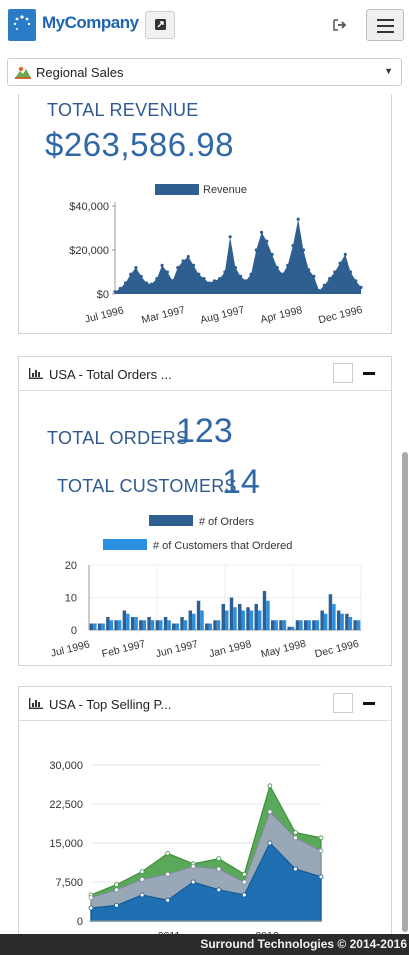 This screenshot has height=955, width=409. I want to click on bar-chart-icon, so click(36, 703).